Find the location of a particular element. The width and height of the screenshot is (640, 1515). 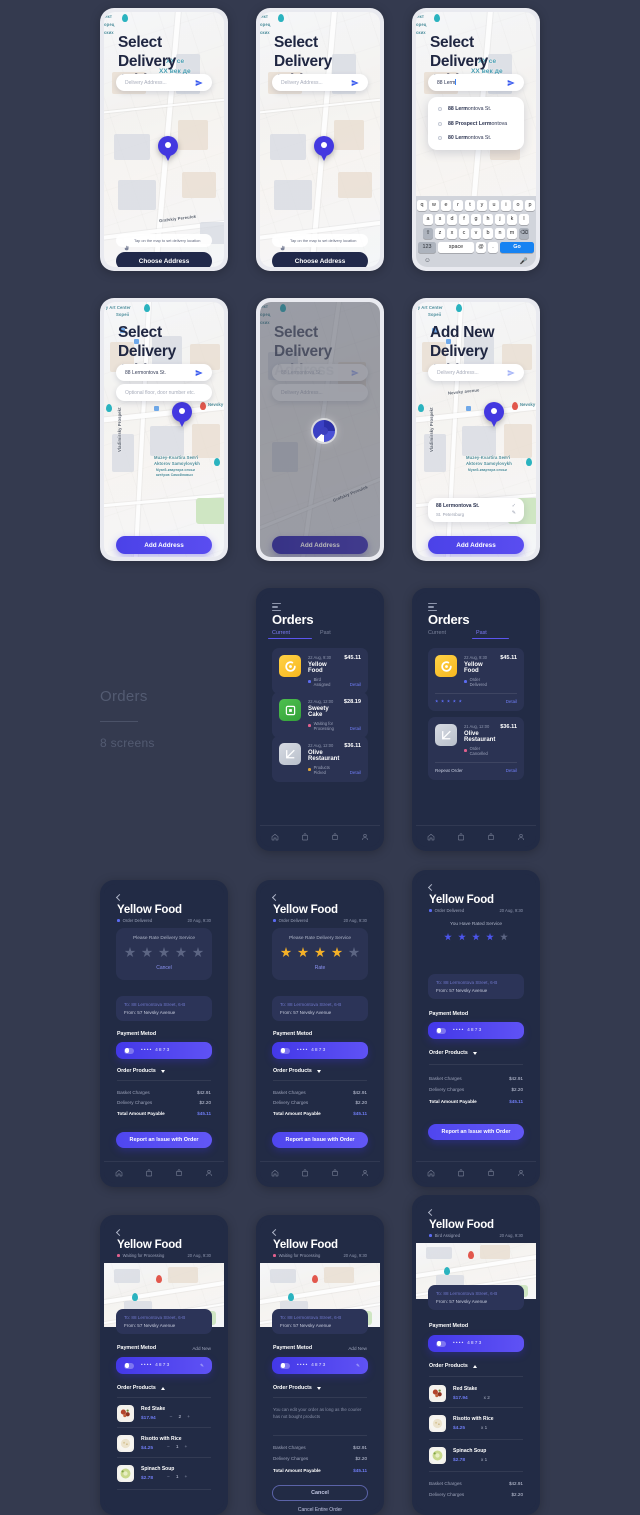

rate-submit-button: Rate is located at coordinates (320, 968).